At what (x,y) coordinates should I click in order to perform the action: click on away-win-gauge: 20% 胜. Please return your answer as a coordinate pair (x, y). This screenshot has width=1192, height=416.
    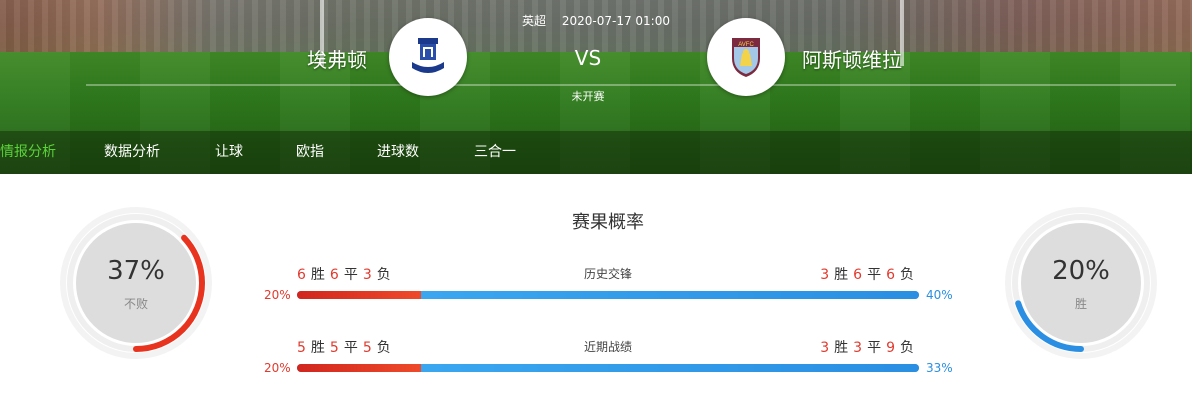
    Looking at the image, I should click on (1081, 283).